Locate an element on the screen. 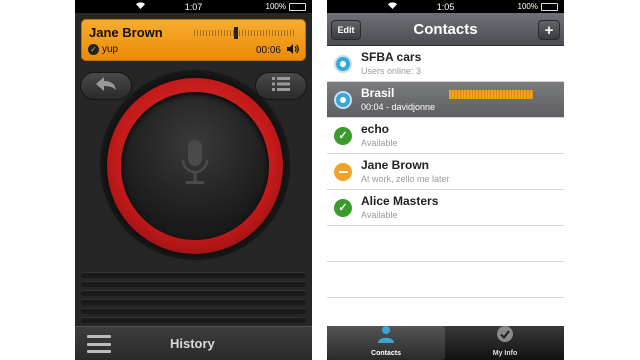  check-circle-icon is located at coordinates (505, 336).